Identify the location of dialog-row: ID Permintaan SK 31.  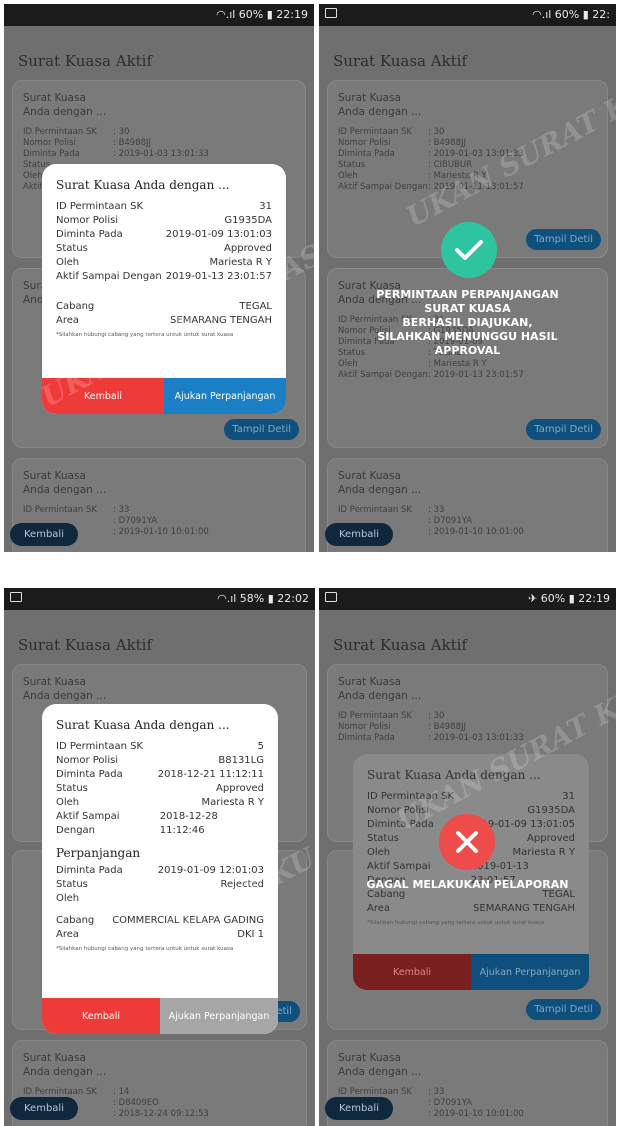
(164, 206).